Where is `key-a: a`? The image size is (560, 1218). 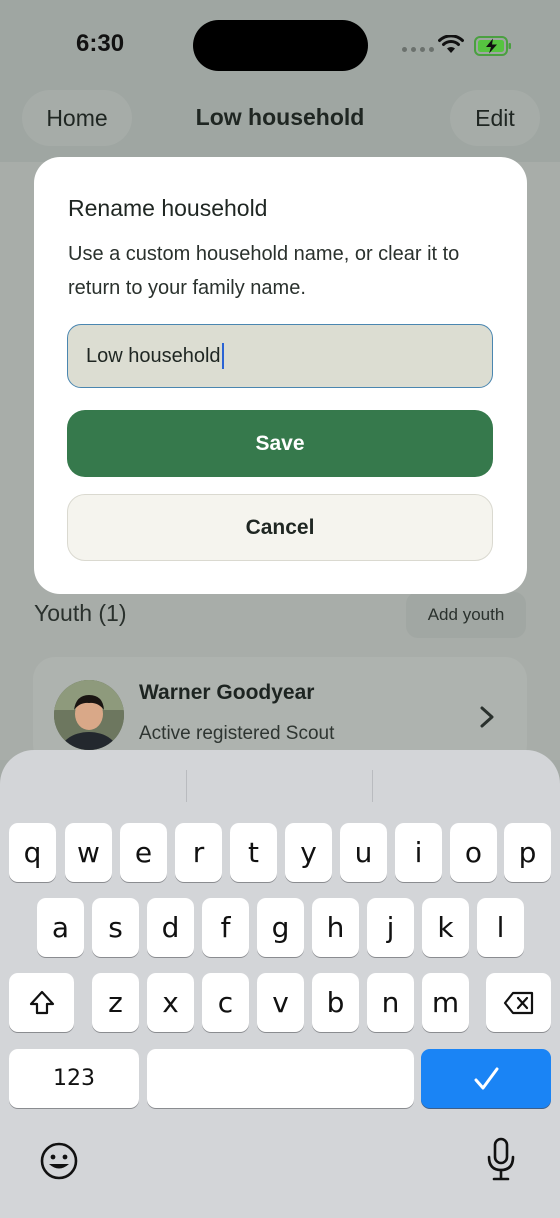
key-a: a is located at coordinates (60, 927).